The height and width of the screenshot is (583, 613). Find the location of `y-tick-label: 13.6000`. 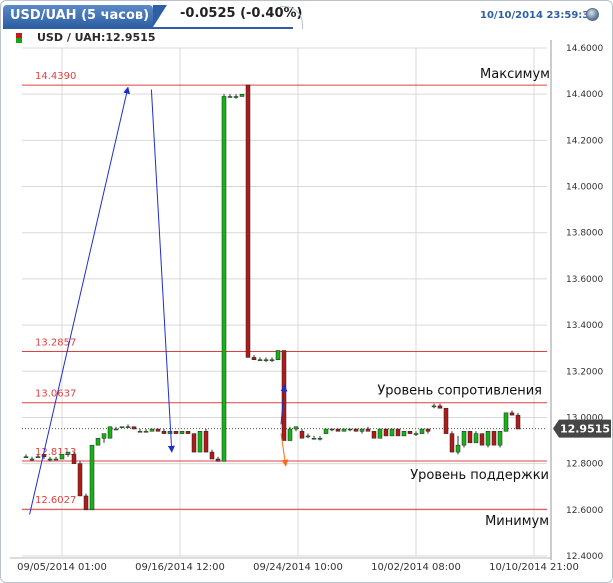

y-tick-label: 13.6000 is located at coordinates (584, 280).